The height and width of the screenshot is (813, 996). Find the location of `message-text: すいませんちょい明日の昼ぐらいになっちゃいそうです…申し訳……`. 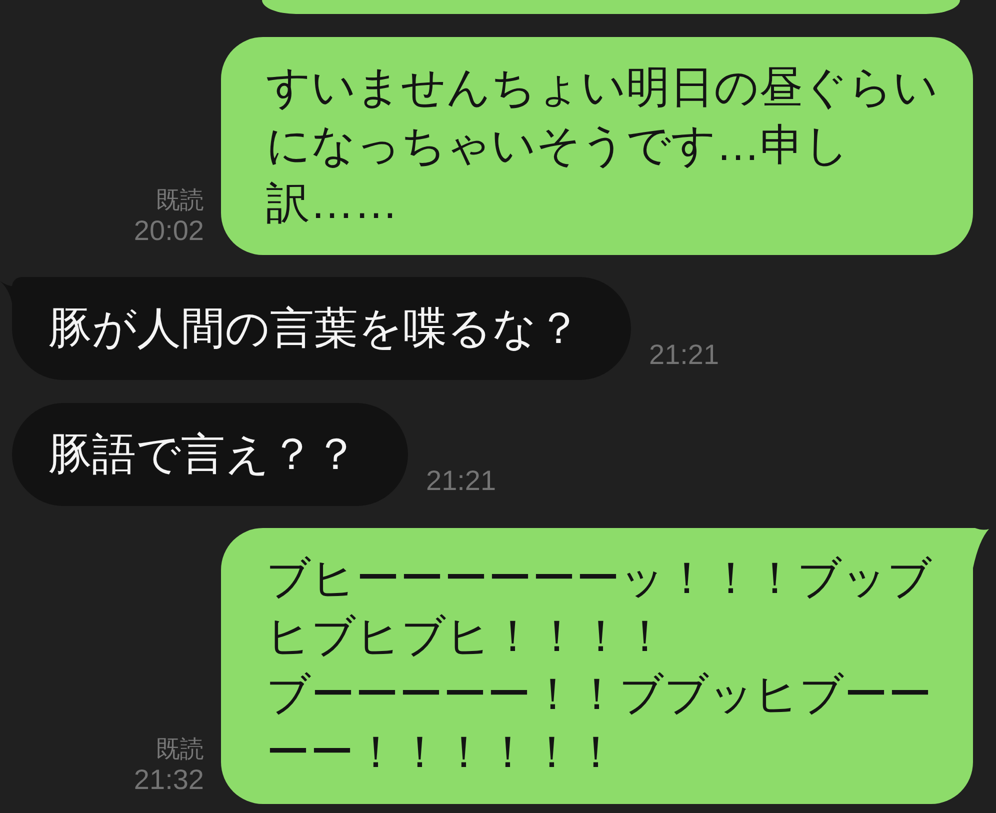

message-text: すいませんちょい明日の昼ぐらいになっちゃいそうです…申し訳…… is located at coordinates (602, 146).